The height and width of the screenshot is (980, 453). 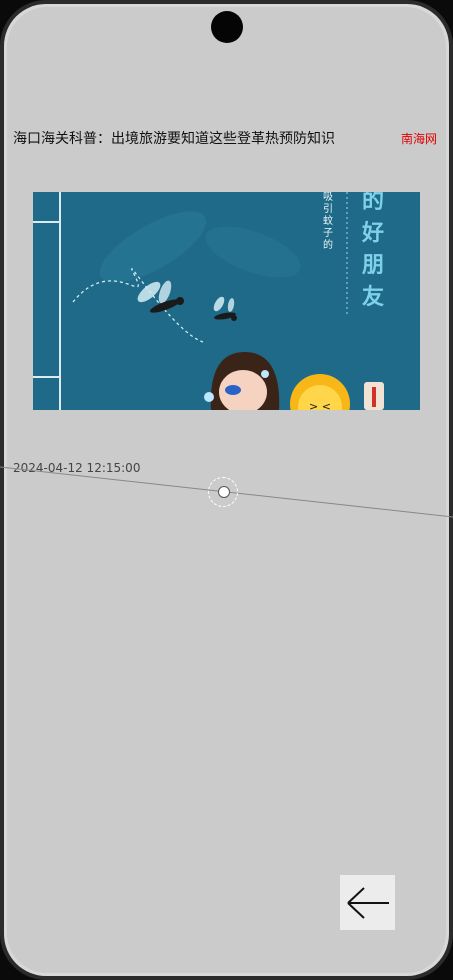 I want to click on arrow-left-icon, so click(x=367, y=902).